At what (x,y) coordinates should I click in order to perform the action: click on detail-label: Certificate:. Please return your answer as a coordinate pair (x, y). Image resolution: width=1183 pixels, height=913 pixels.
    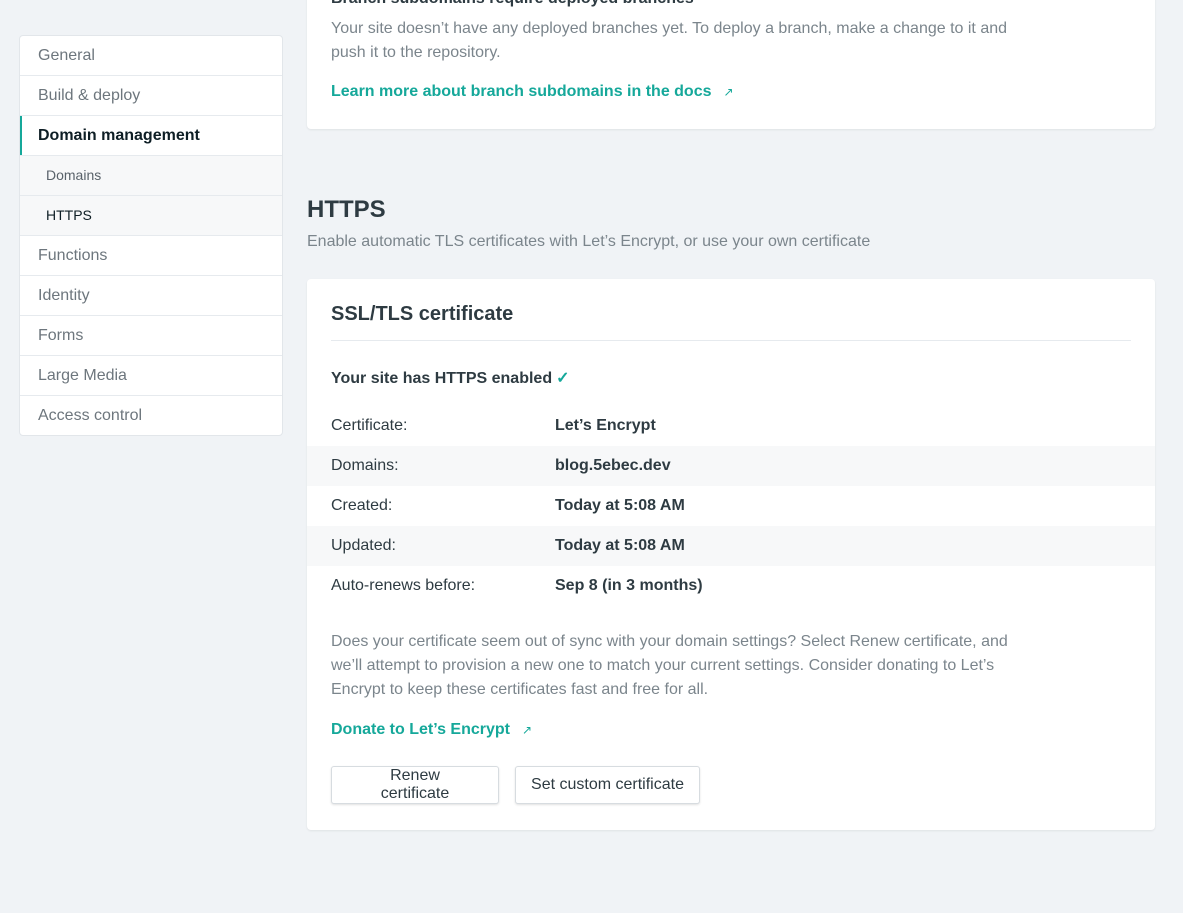
    Looking at the image, I should click on (369, 425).